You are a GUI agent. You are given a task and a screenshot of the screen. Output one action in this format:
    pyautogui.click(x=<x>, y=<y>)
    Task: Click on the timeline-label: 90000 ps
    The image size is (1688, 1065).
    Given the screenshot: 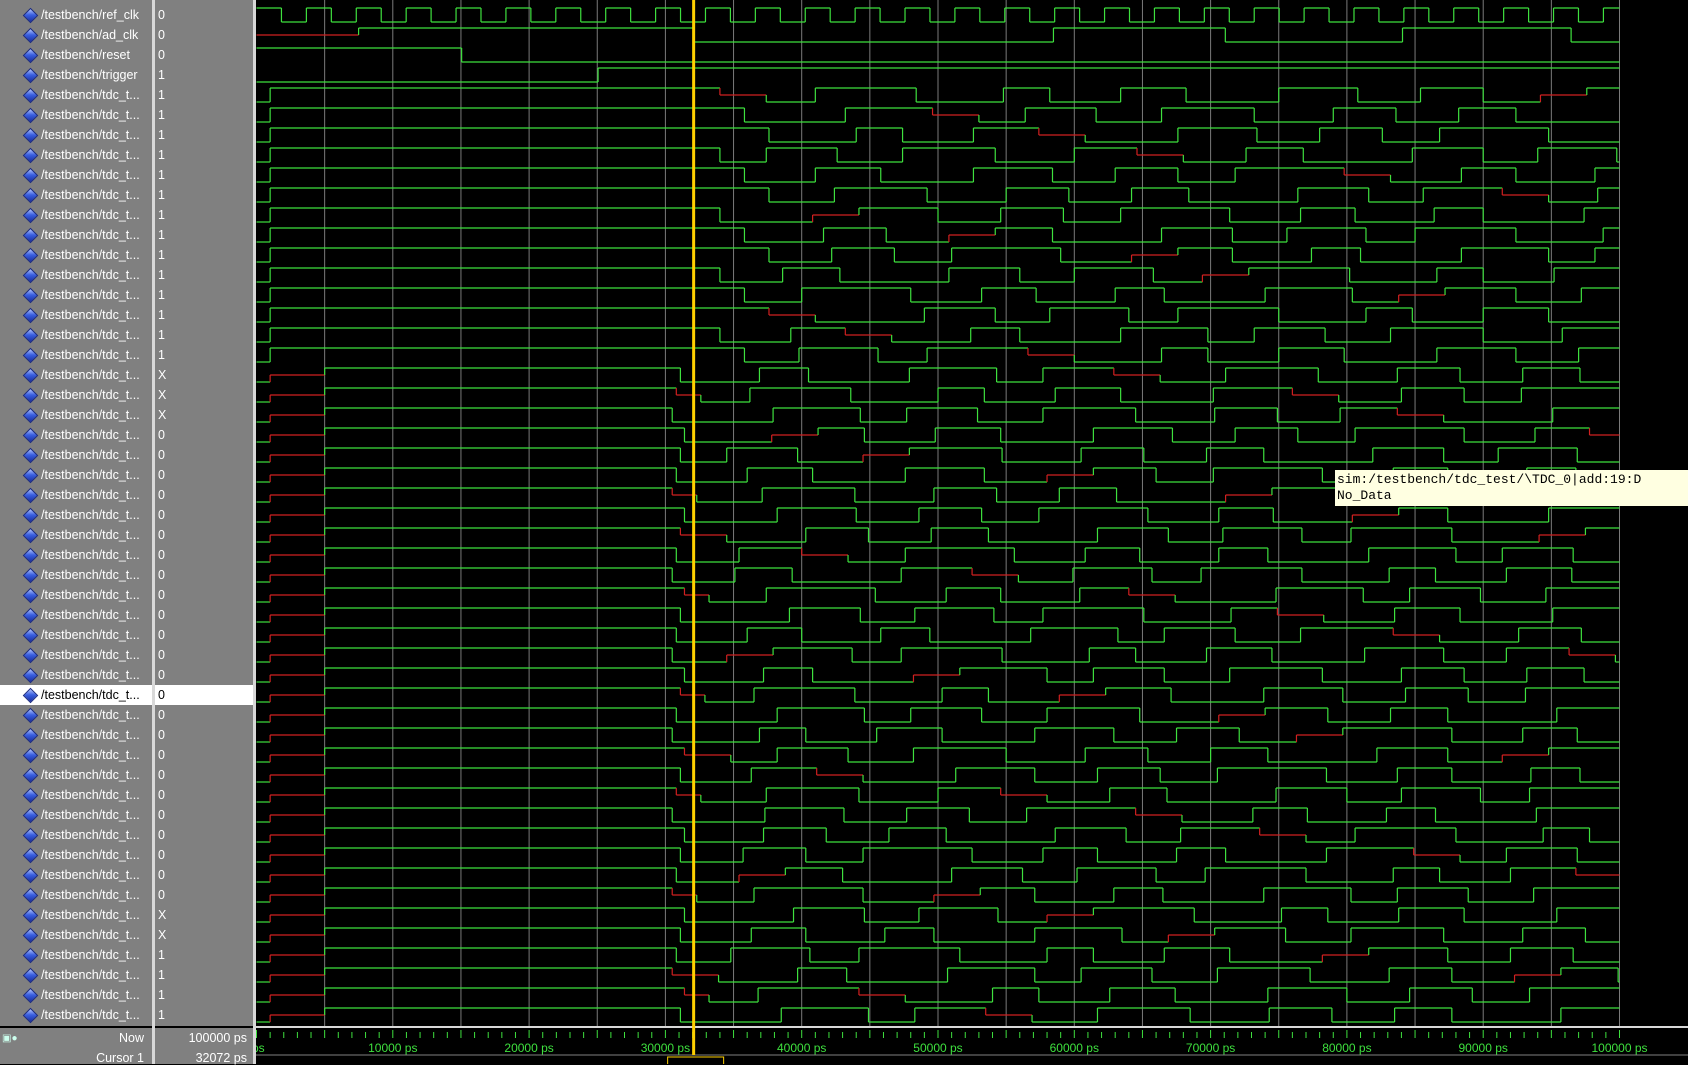 What is the action you would take?
    pyautogui.click(x=1483, y=1048)
    